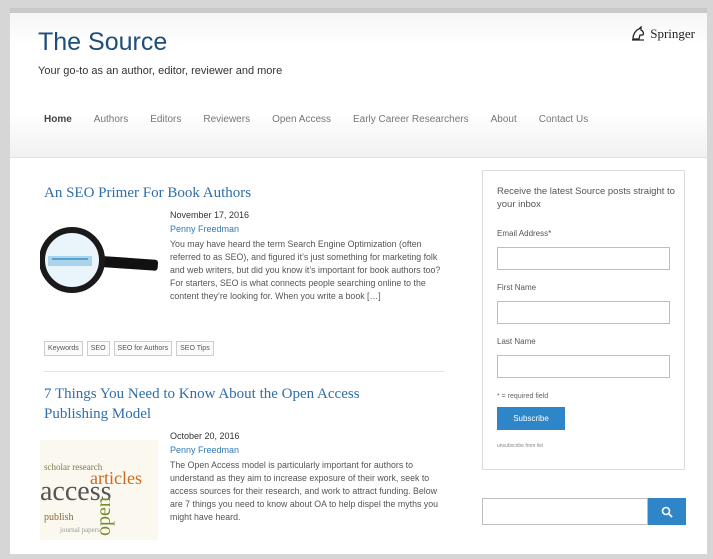 Image resolution: width=713 pixels, height=559 pixels. I want to click on nav-about: About, so click(504, 119).